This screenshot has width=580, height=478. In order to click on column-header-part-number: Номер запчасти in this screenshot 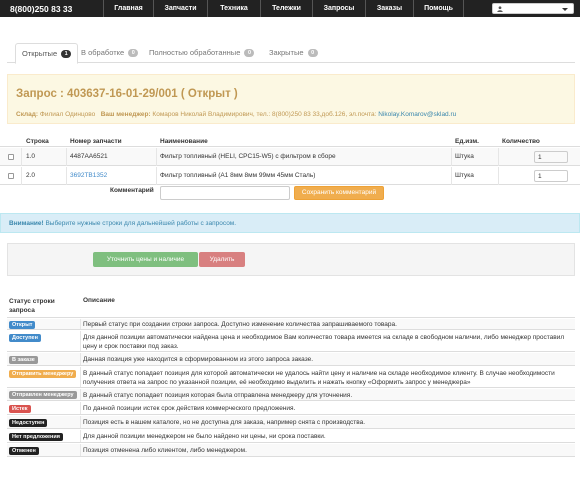, I will do `click(96, 141)`.